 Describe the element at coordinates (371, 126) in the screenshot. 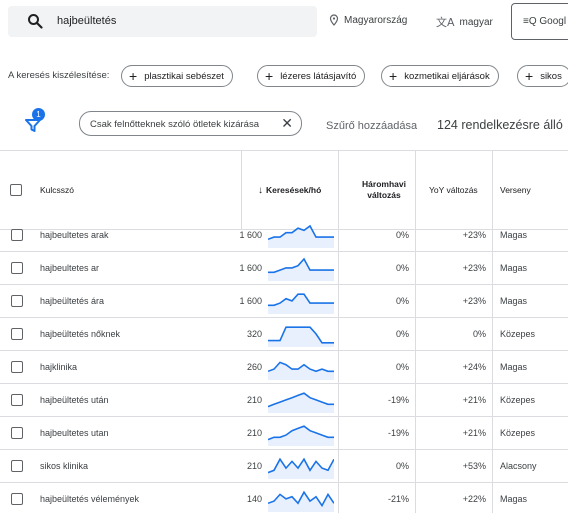

I see `add-filter-button: Szűrő hozzáadása` at that location.